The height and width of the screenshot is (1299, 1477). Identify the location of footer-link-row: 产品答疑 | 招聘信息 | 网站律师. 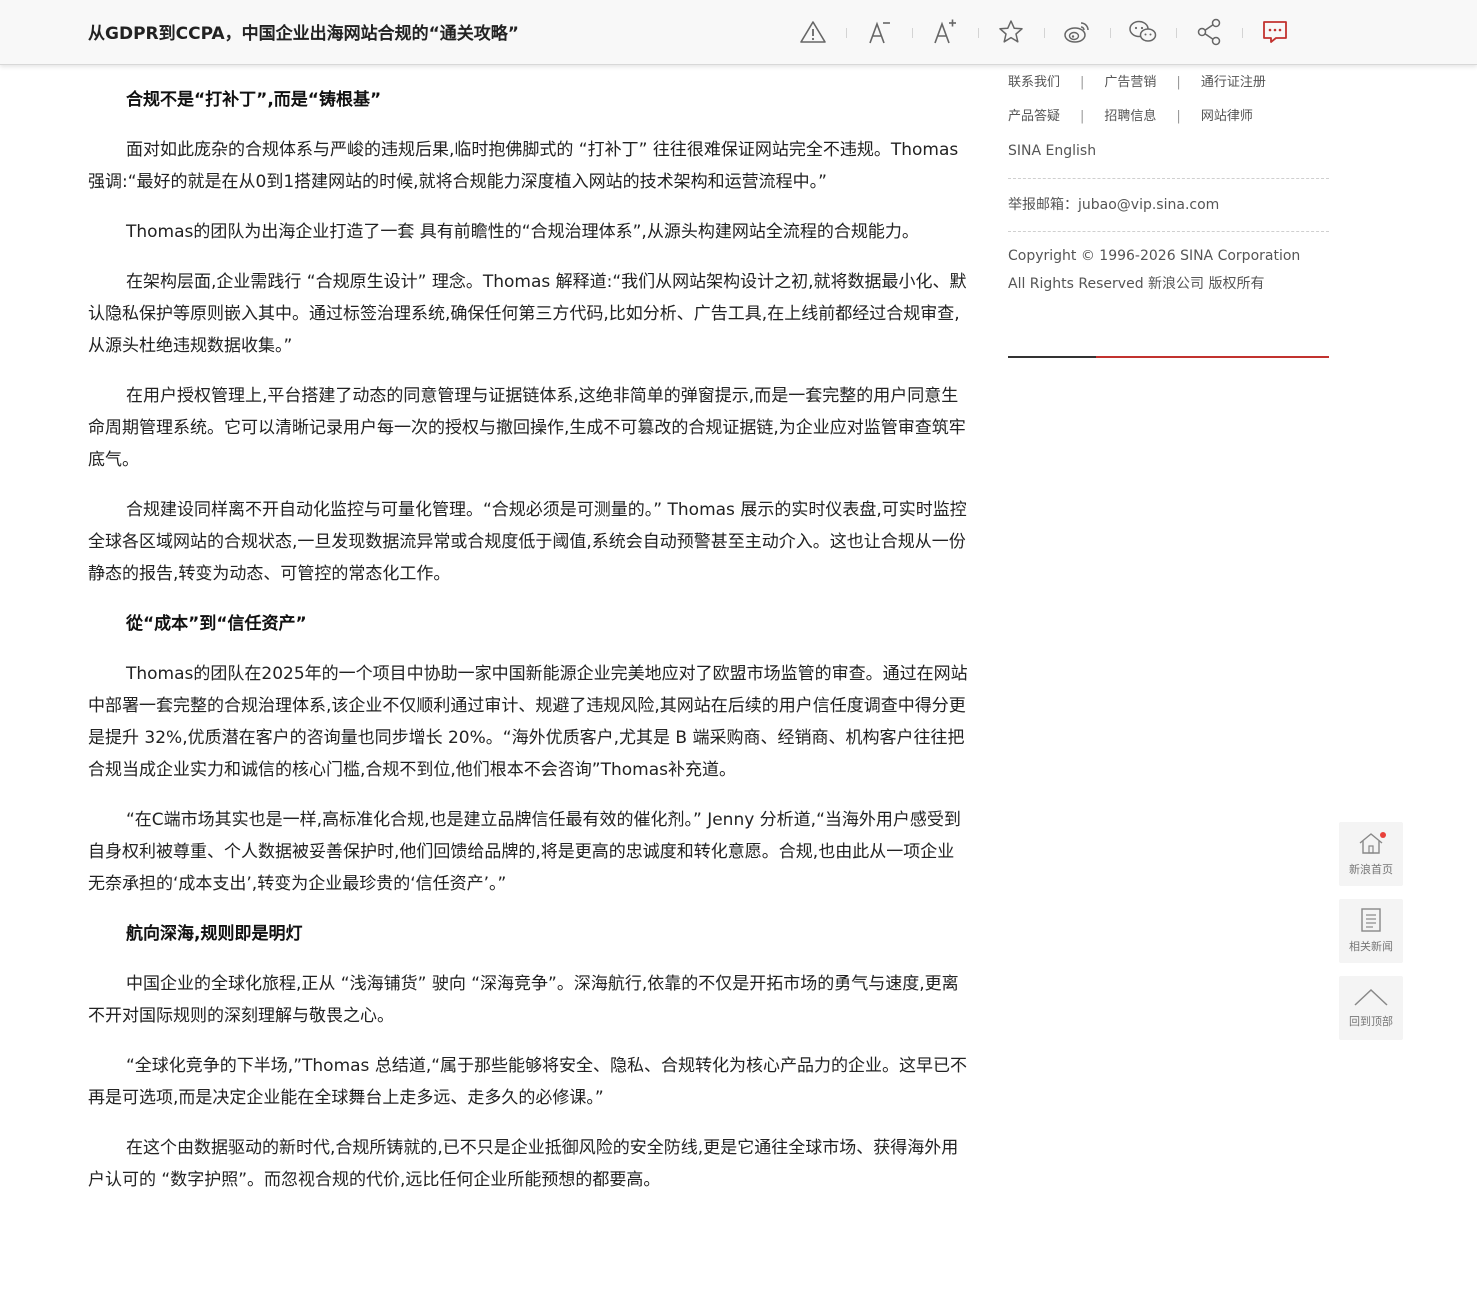
(1168, 117).